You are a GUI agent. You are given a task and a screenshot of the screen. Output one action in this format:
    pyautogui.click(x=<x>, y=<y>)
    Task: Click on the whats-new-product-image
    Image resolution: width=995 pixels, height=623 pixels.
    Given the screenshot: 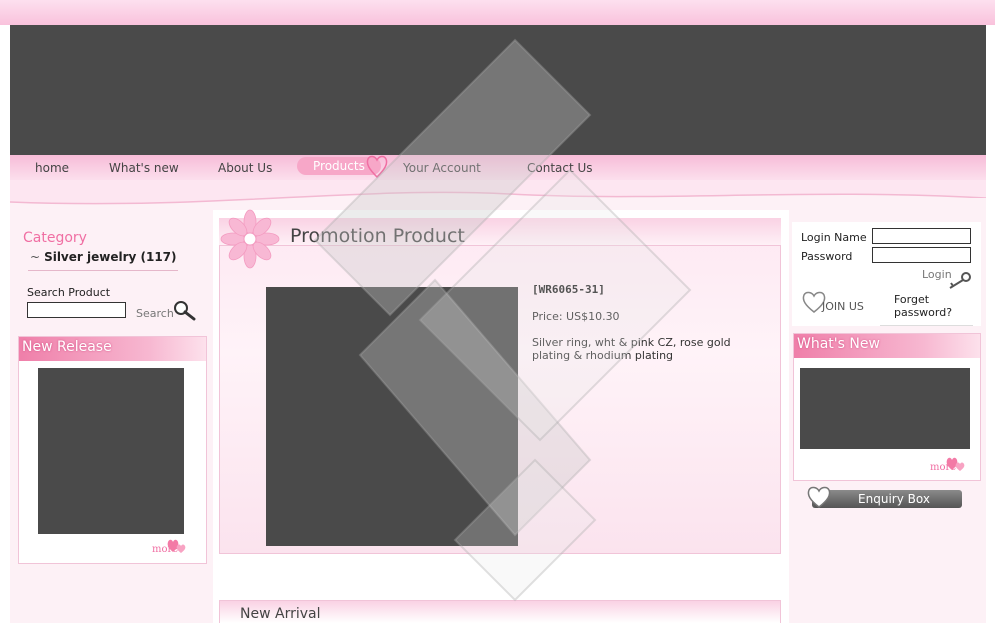 What is the action you would take?
    pyautogui.click(x=885, y=408)
    